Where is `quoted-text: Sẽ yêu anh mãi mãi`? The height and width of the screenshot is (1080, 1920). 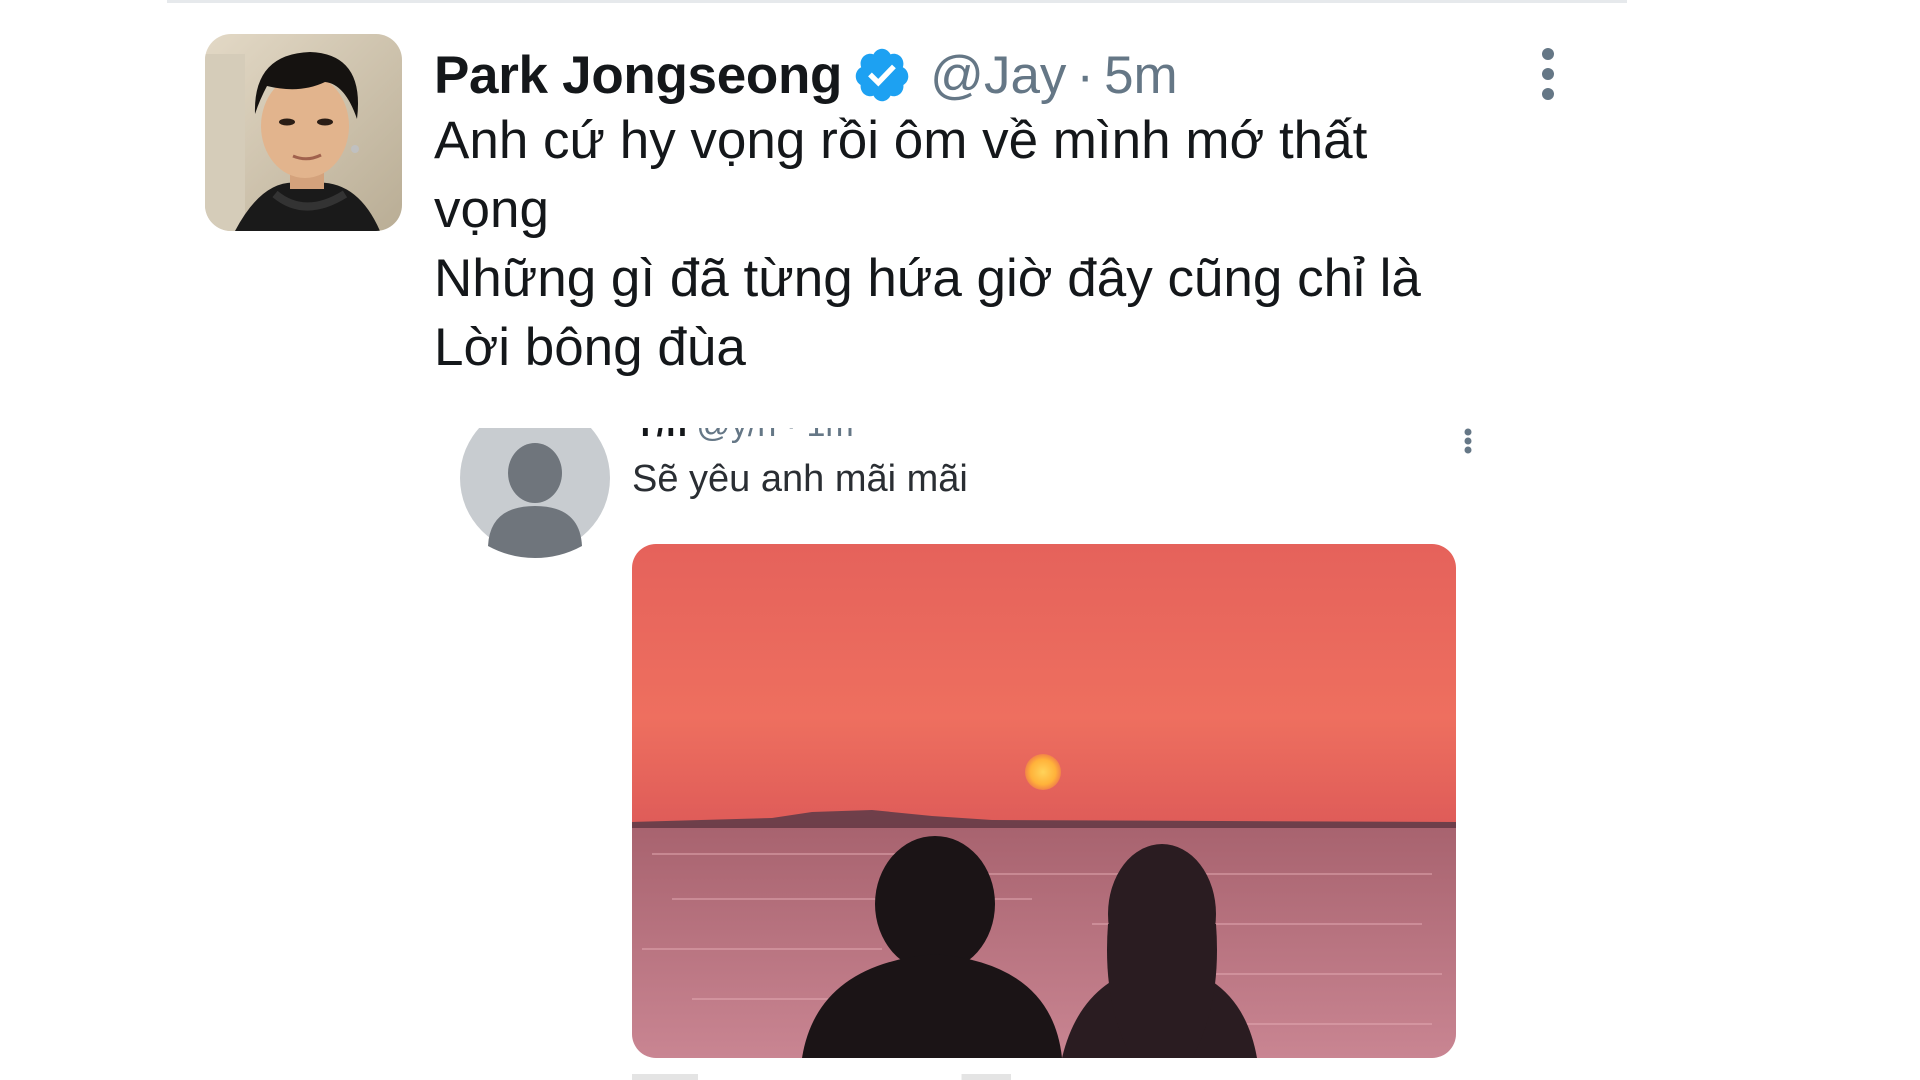
quoted-text: Sẽ yêu anh mãi mãi is located at coordinates (800, 479).